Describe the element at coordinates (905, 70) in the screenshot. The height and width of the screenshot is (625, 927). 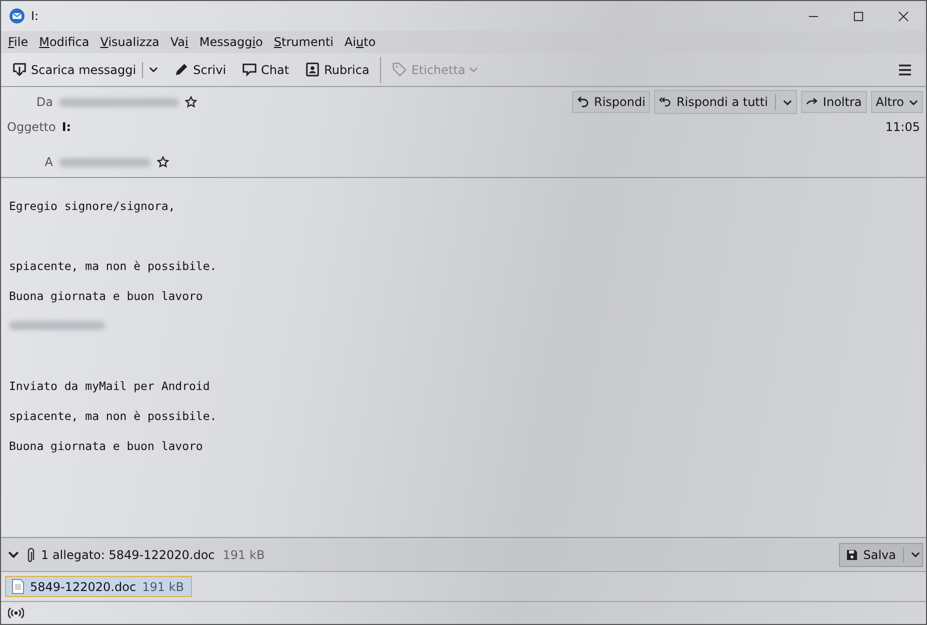
I see `menu-icon` at that location.